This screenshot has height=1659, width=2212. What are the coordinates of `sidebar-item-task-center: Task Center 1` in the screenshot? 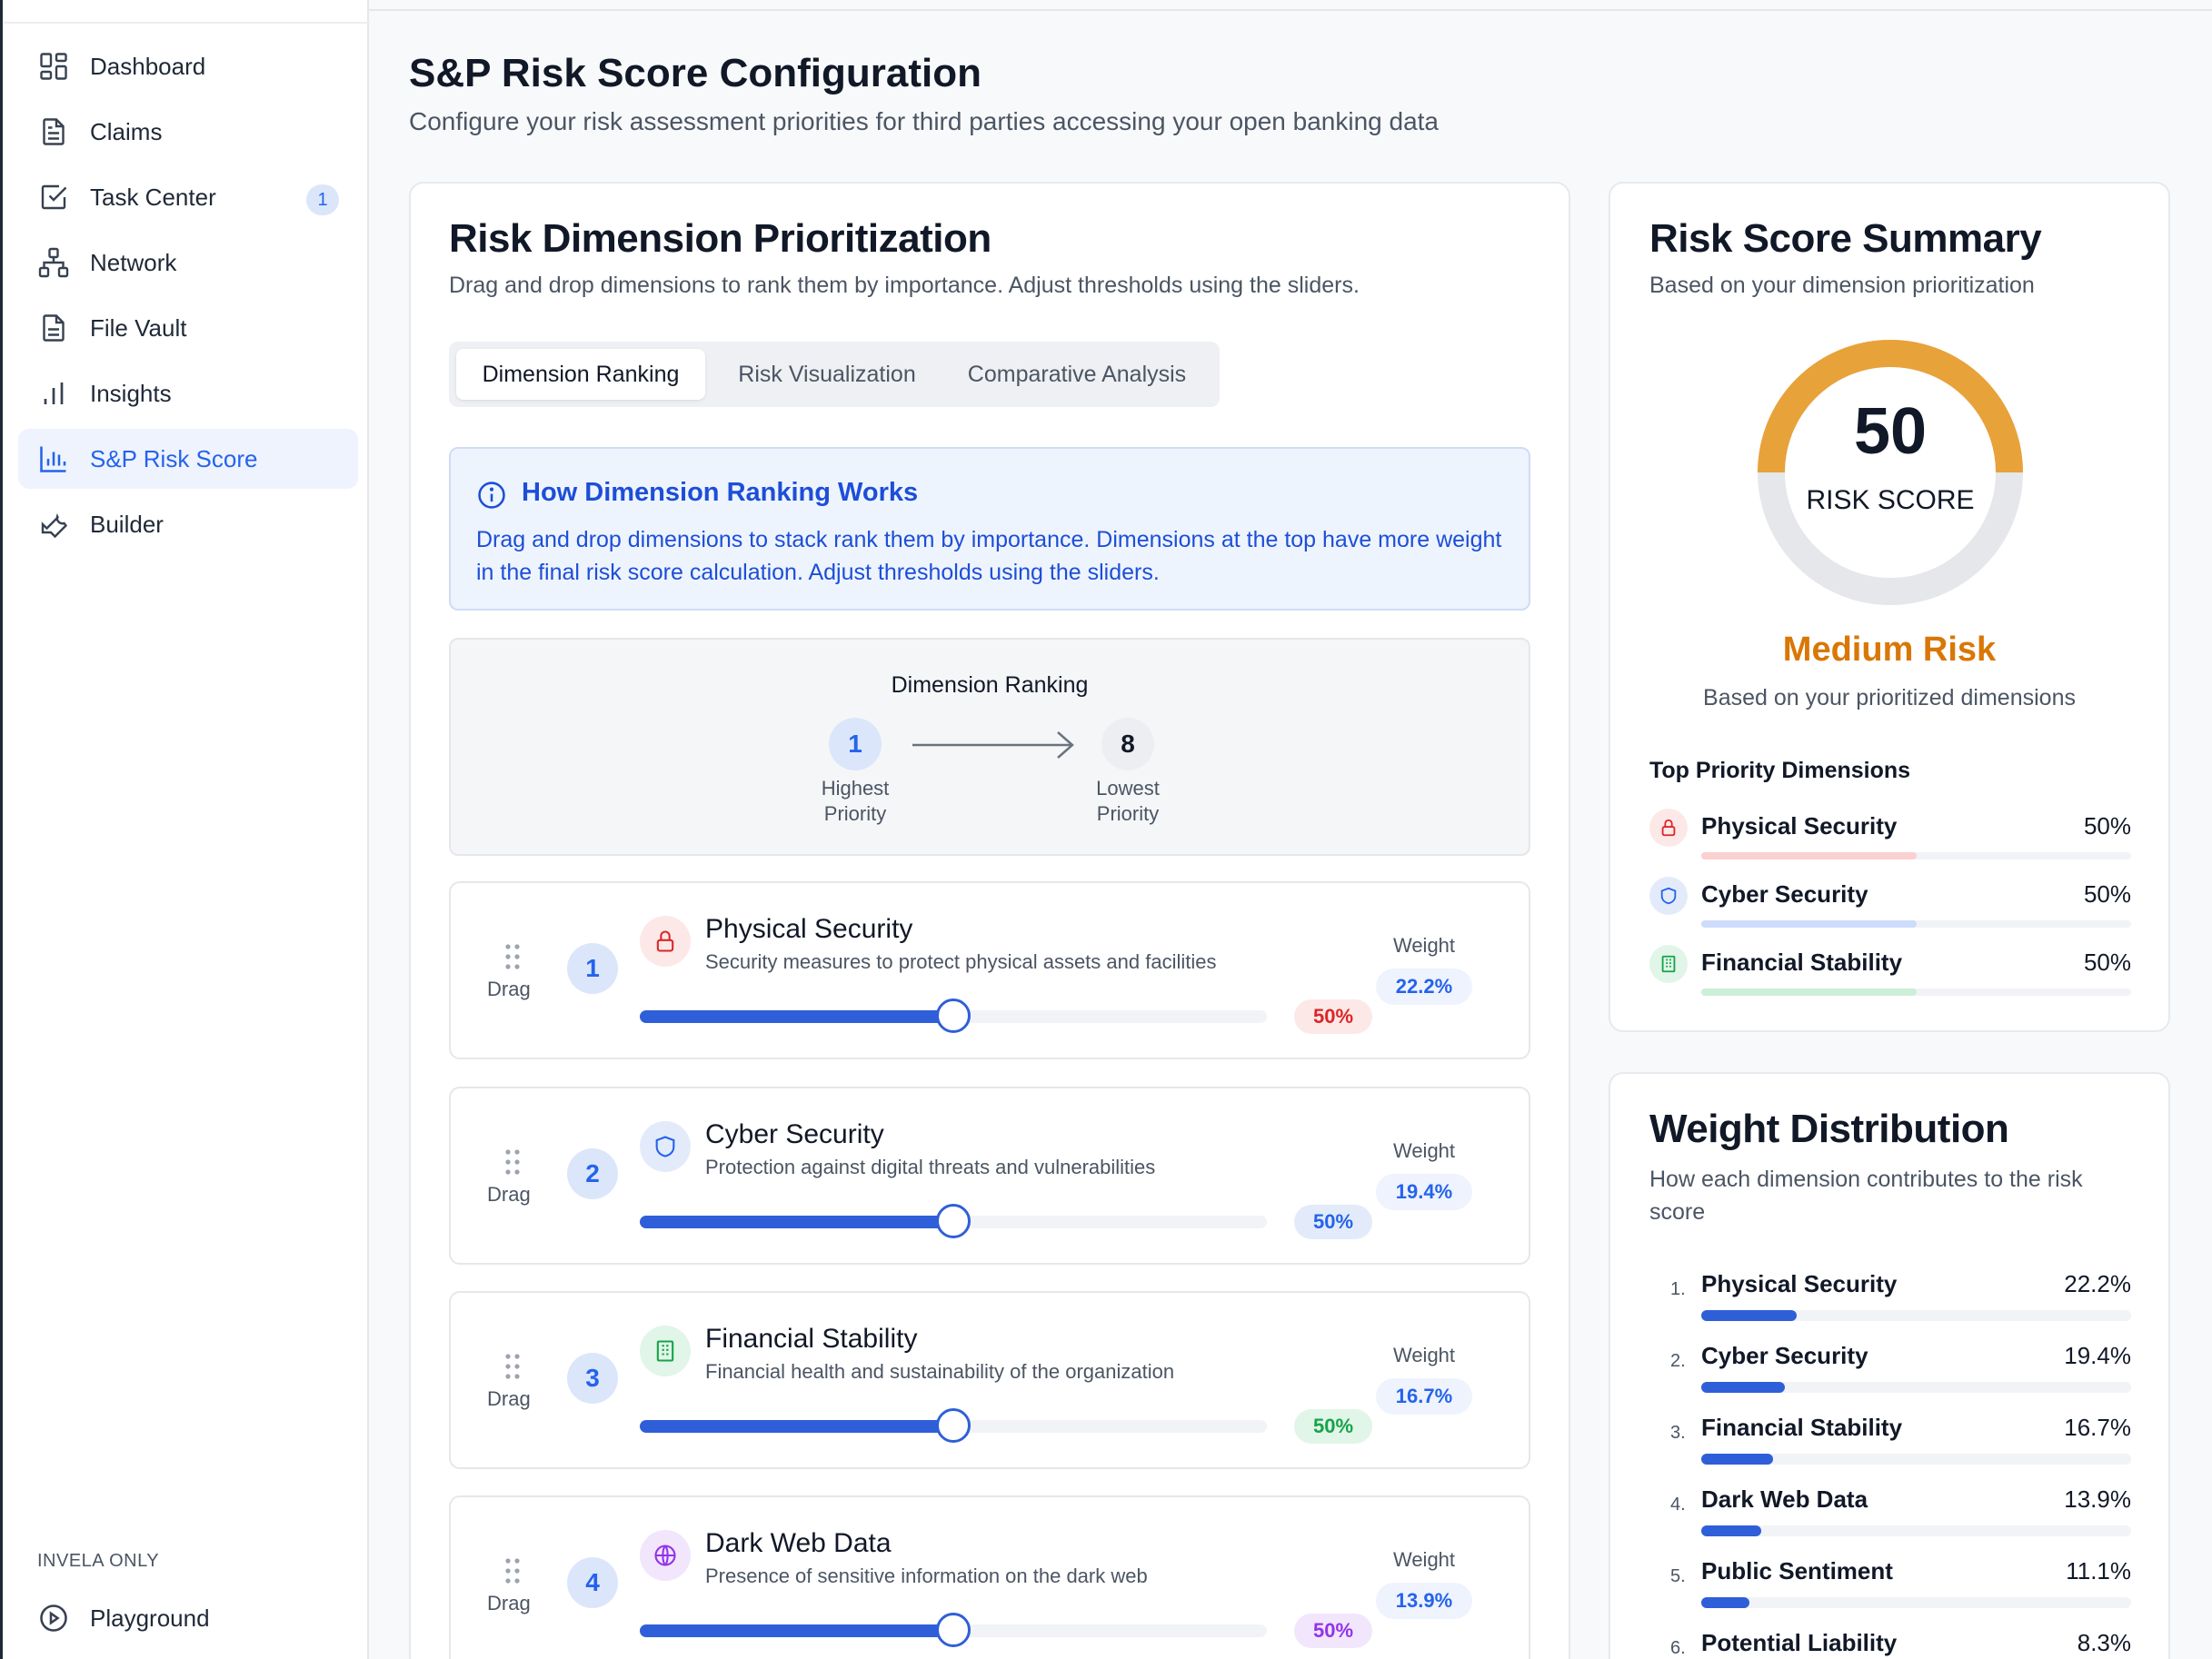 It's located at (188, 197).